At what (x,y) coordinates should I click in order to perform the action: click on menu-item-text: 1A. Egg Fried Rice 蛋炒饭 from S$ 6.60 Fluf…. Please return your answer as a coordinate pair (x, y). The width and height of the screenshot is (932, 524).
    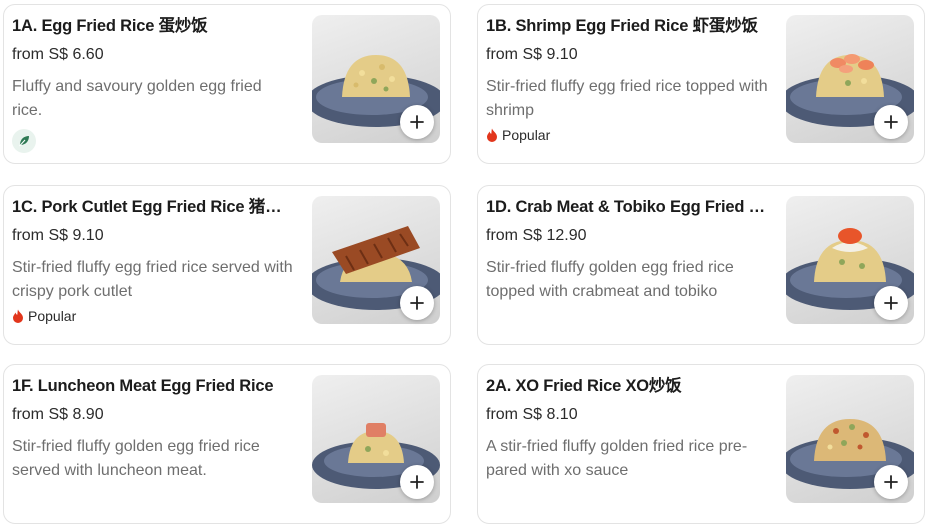
    Looking at the image, I should click on (154, 84).